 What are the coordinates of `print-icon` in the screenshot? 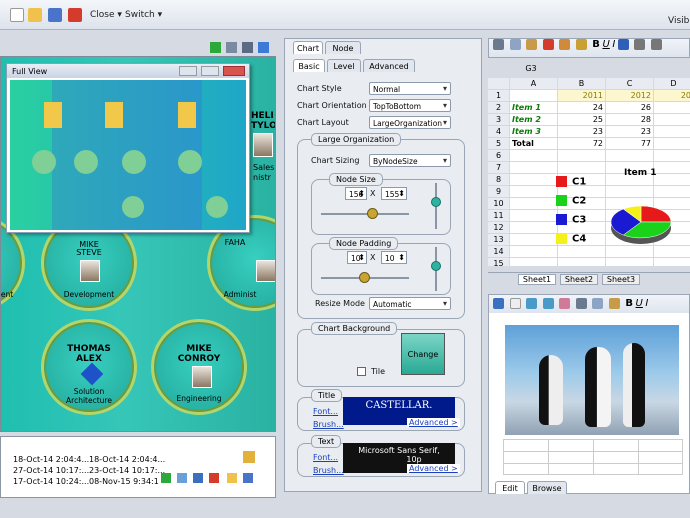 It's located at (247, 47).